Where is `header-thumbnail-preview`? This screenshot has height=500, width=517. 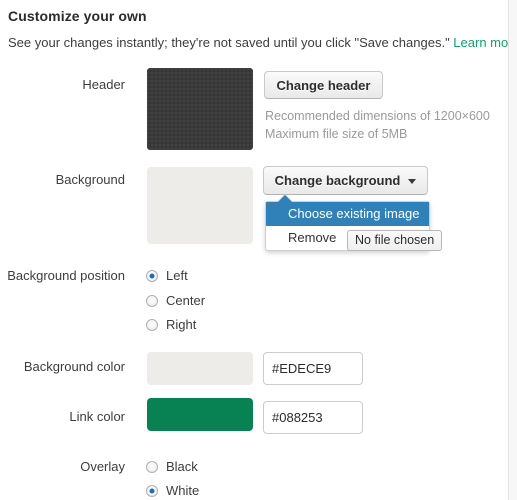 header-thumbnail-preview is located at coordinates (200, 109).